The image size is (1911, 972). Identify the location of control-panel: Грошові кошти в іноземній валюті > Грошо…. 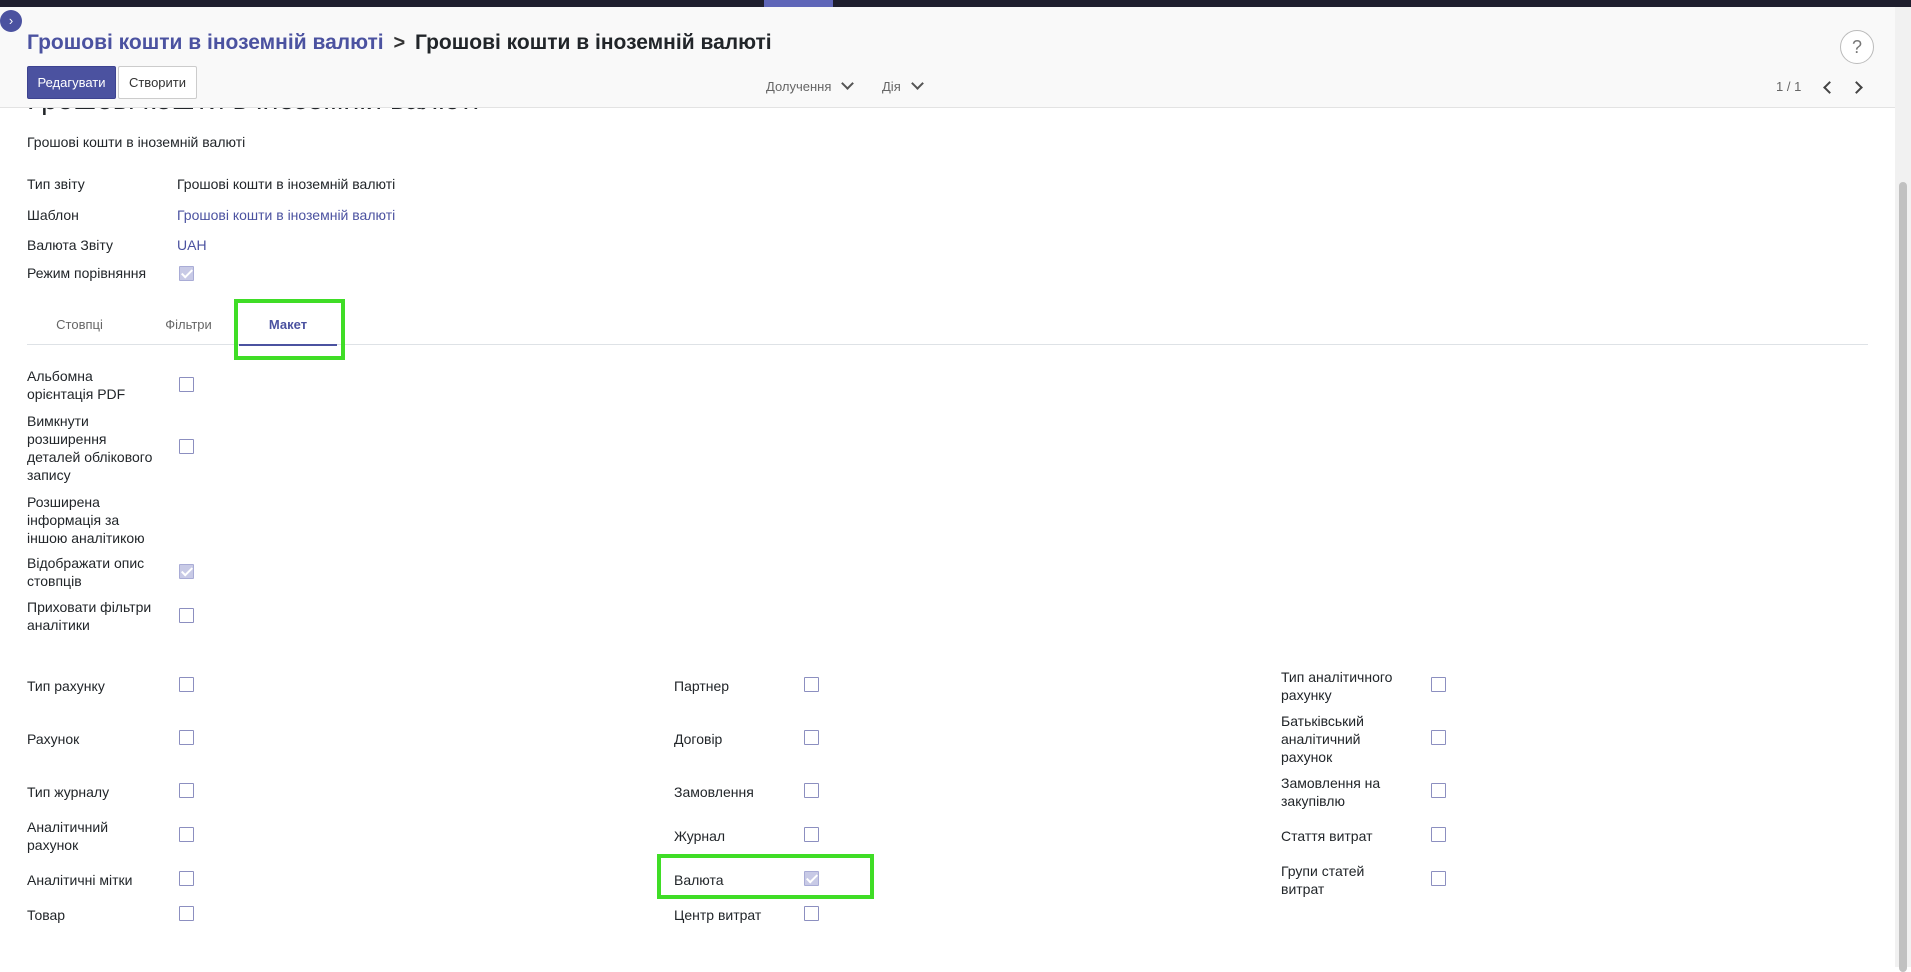
(947, 57).